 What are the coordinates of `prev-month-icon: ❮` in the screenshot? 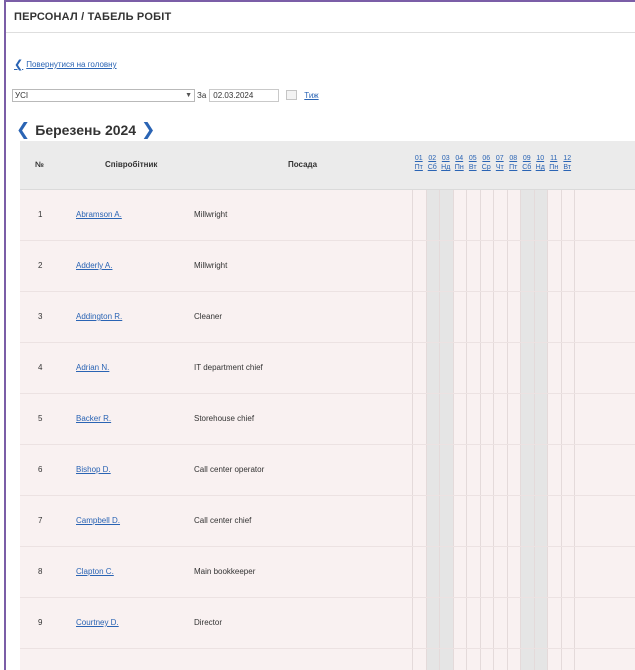 It's located at (23, 130).